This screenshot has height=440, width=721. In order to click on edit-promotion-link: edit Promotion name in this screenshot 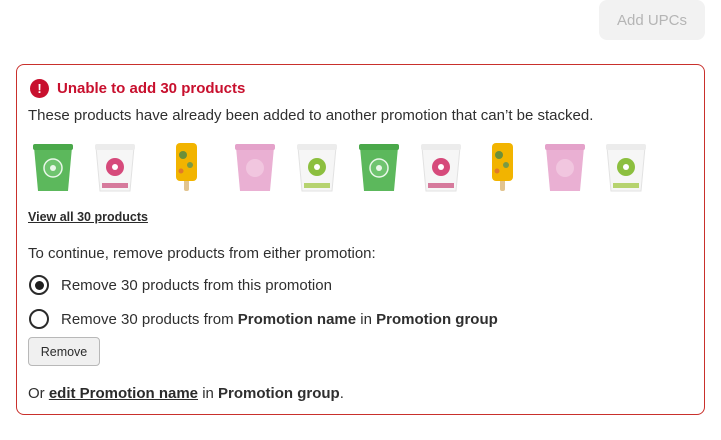, I will do `click(123, 393)`.